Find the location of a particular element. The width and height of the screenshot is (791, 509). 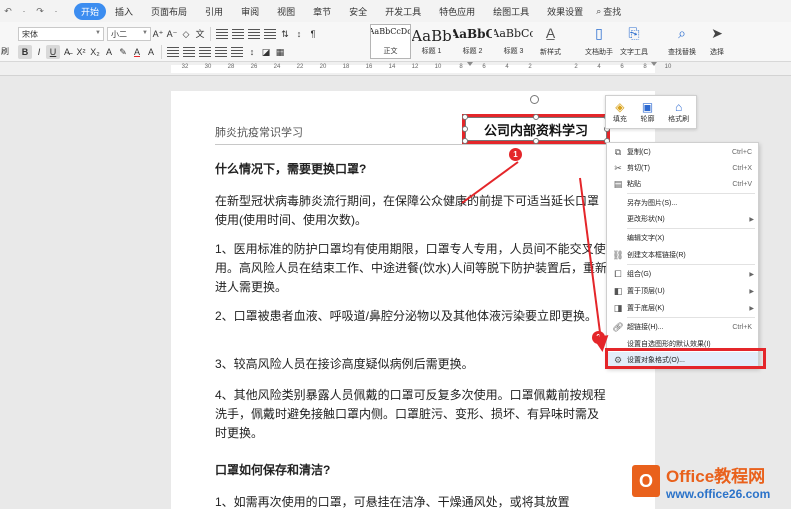

horizontal-ruler: 32 30 28 26 24 22 20 18 16 14 12 10 8 6 4 2 2 4 6 8 10 is located at coordinates (395, 69).